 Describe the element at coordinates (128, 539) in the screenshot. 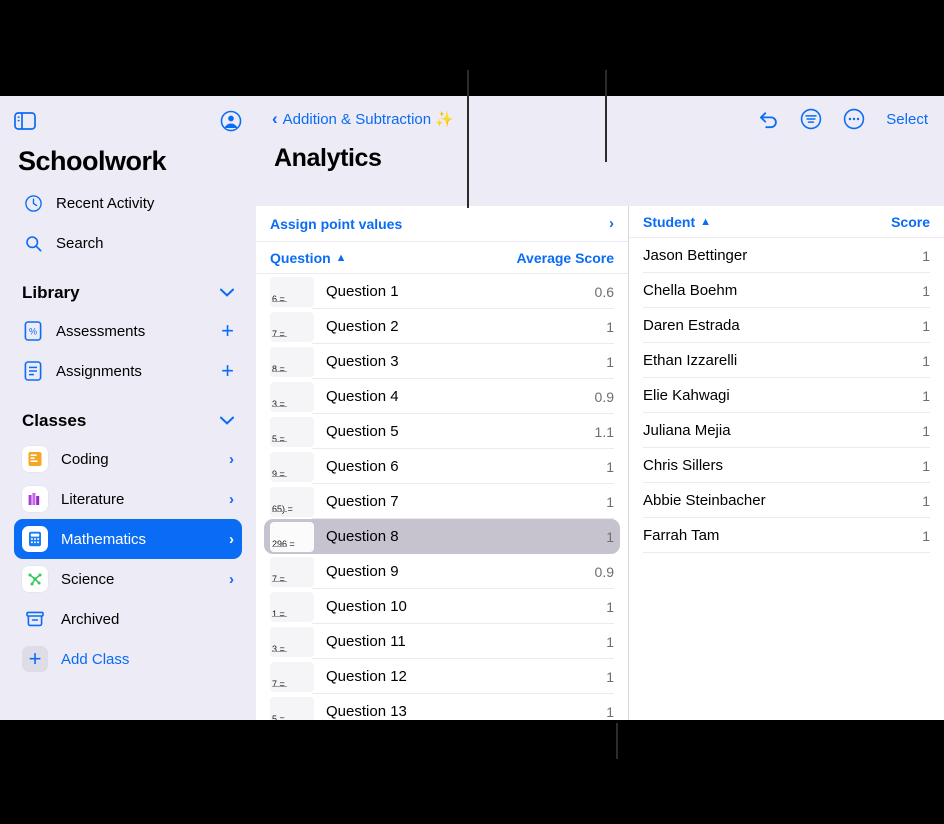

I see `sidebar-item-mathematics: Mathematics ›` at that location.